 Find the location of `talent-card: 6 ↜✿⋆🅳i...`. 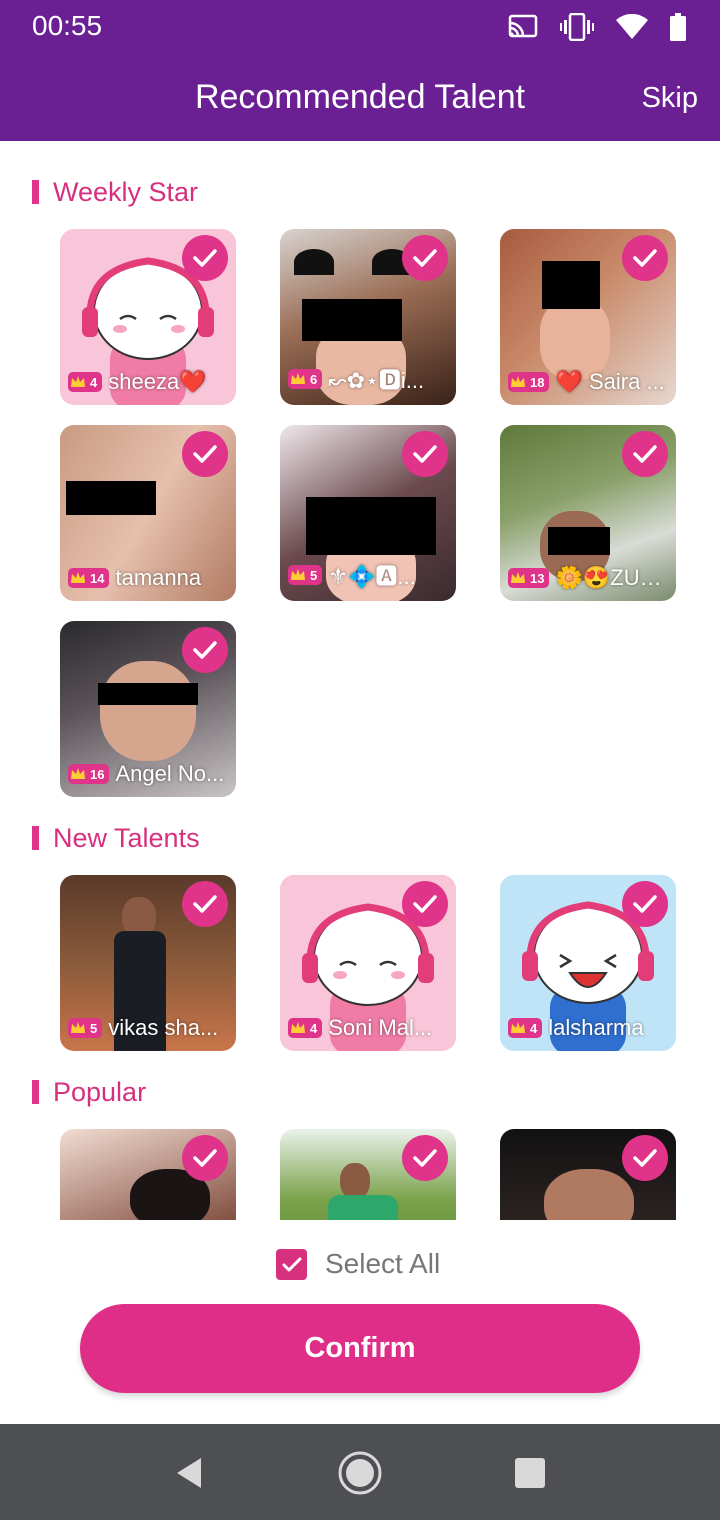

talent-card: 6 ↜✿⋆🅳i... is located at coordinates (368, 317).